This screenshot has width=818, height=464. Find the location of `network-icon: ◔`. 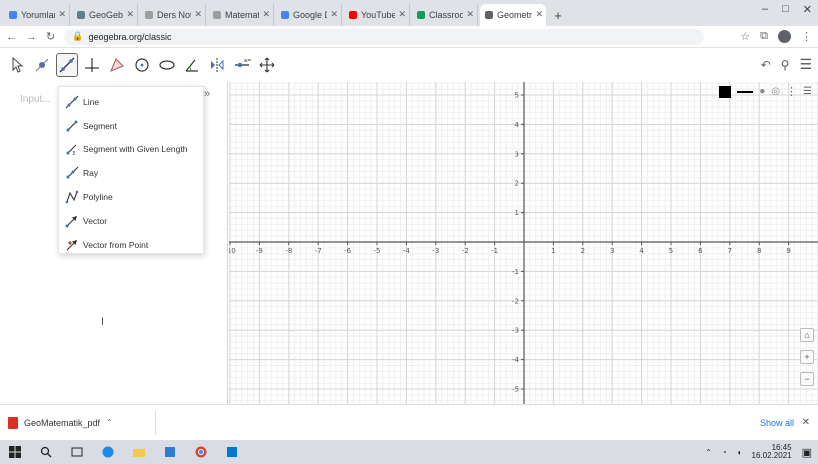

network-icon: ◔ is located at coordinates (724, 452).